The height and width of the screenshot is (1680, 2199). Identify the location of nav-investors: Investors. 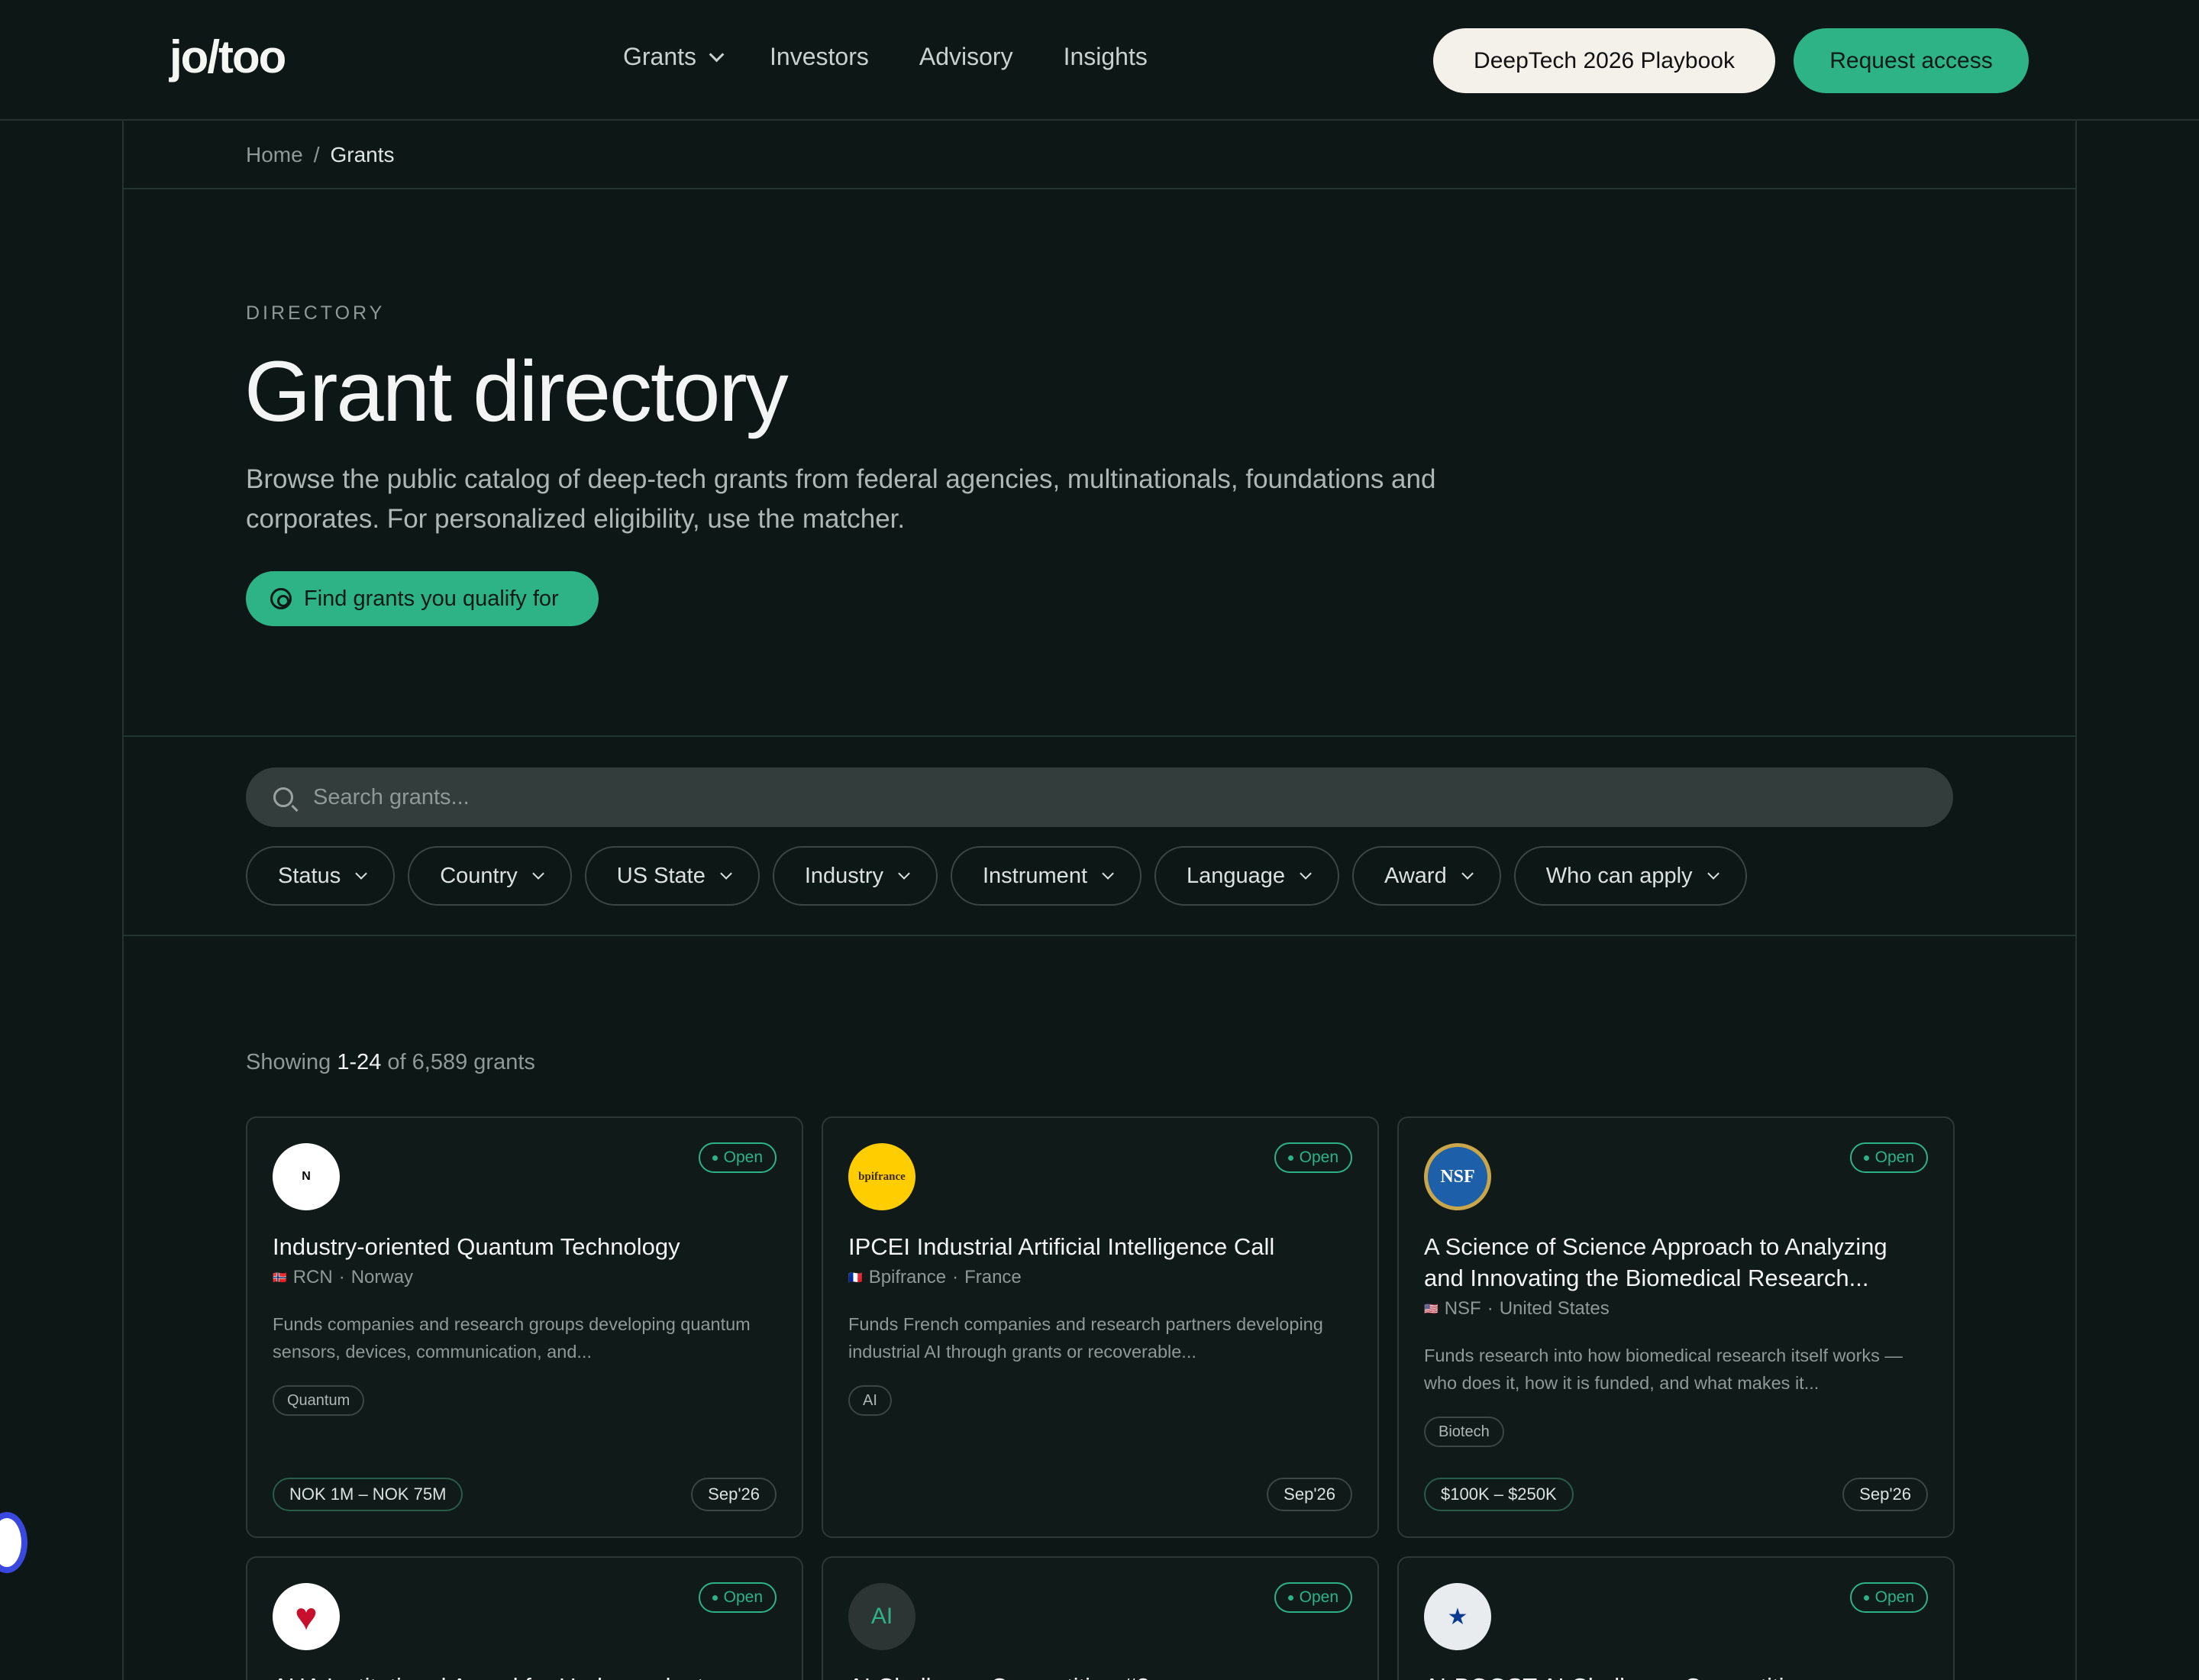
(819, 57).